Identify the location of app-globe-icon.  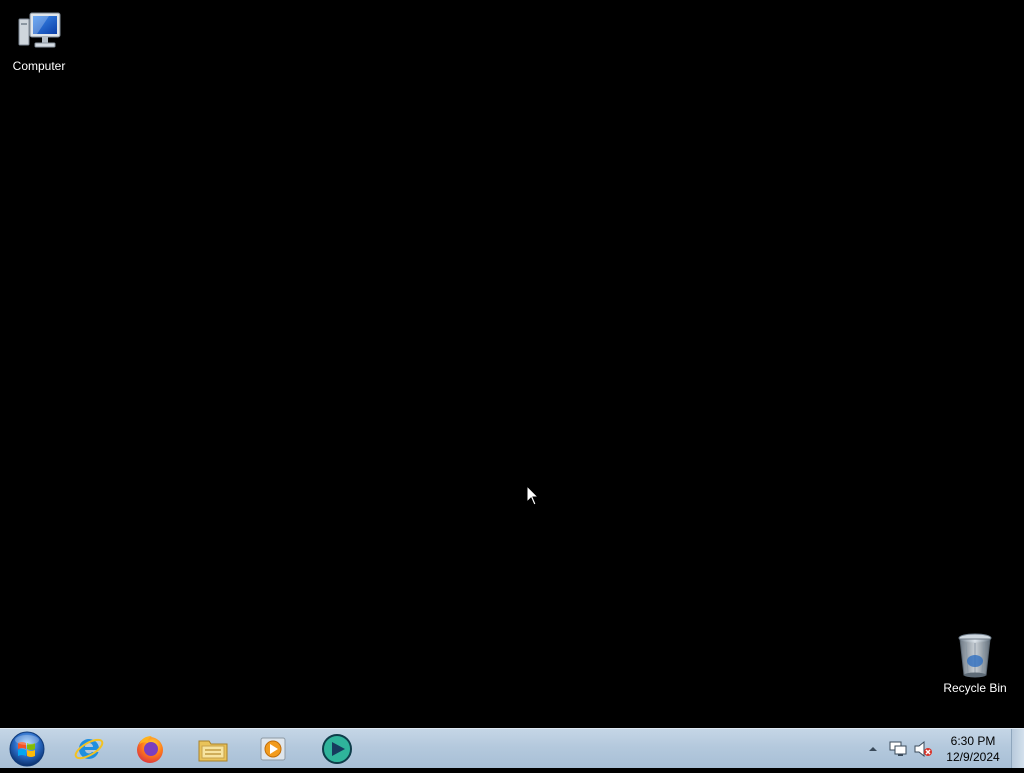
(337, 749).